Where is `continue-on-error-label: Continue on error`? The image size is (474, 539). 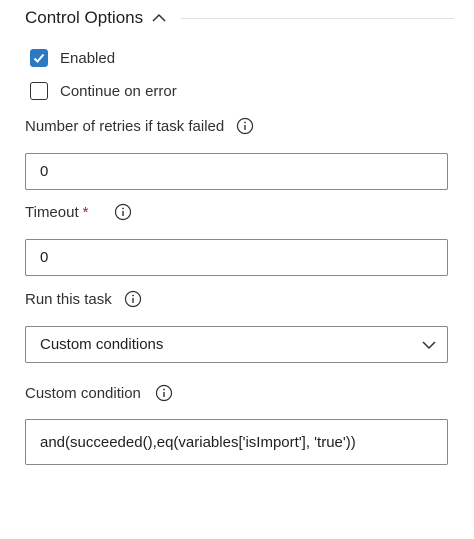
continue-on-error-label: Continue on error is located at coordinates (118, 91).